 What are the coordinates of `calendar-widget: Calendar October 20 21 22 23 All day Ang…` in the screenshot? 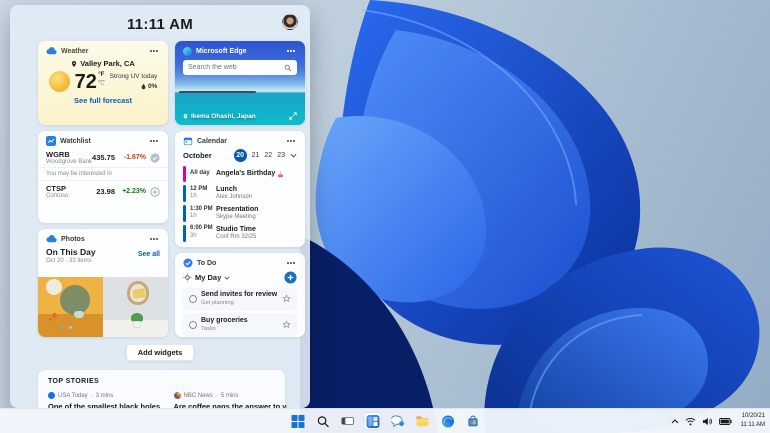 It's located at (240, 189).